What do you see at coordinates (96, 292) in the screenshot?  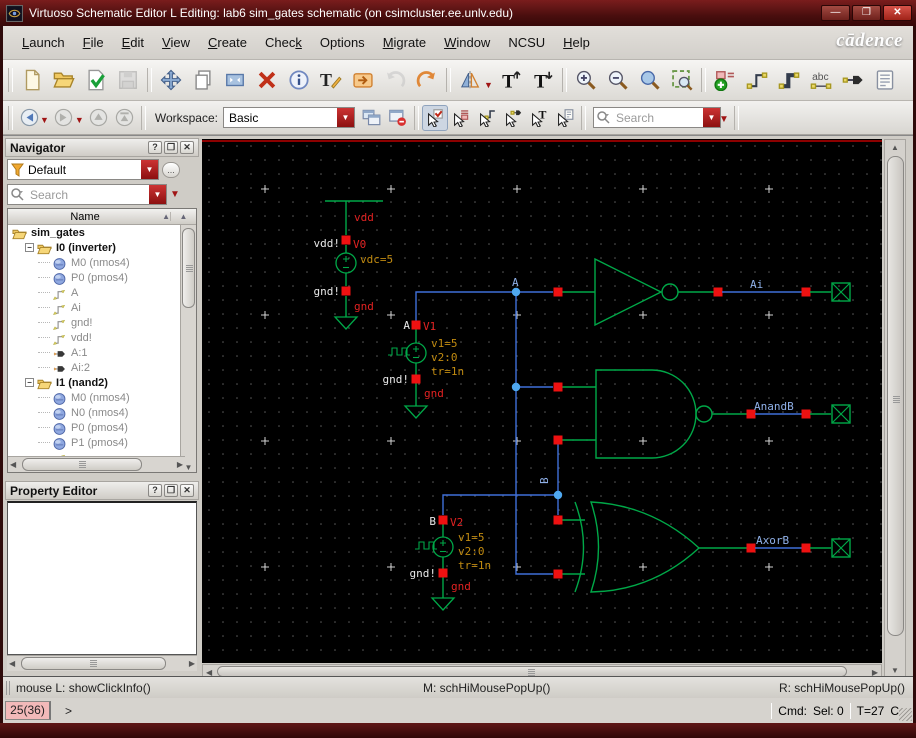 I see `tree-item-a: A` at bounding box center [96, 292].